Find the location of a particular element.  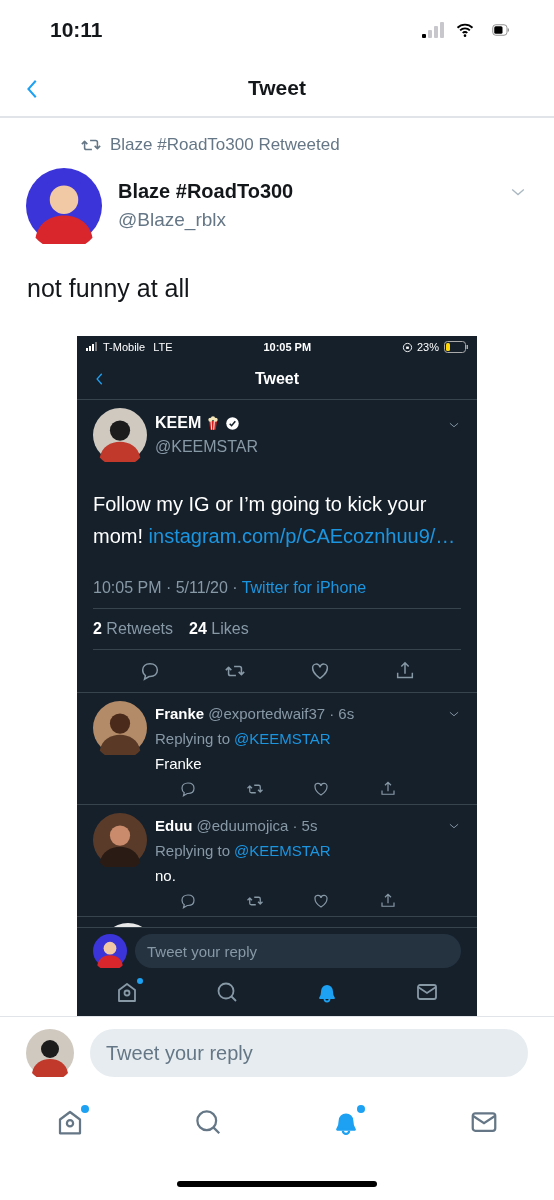

reply-author-handle: @exportedwaif37 is located at coordinates (267, 713).